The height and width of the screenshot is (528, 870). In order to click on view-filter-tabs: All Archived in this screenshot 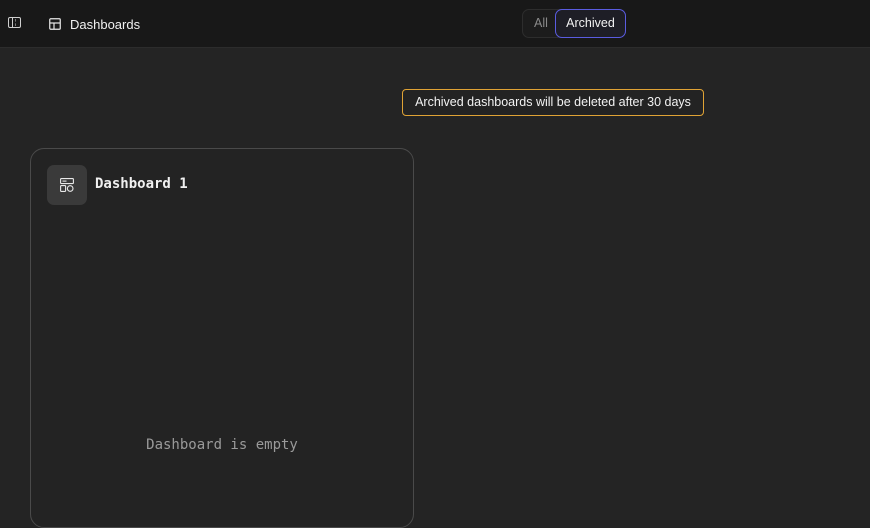, I will do `click(574, 23)`.